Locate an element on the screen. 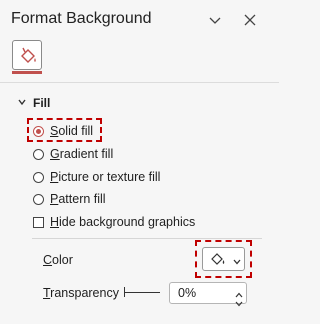  fill-color-dropdown is located at coordinates (223, 259).